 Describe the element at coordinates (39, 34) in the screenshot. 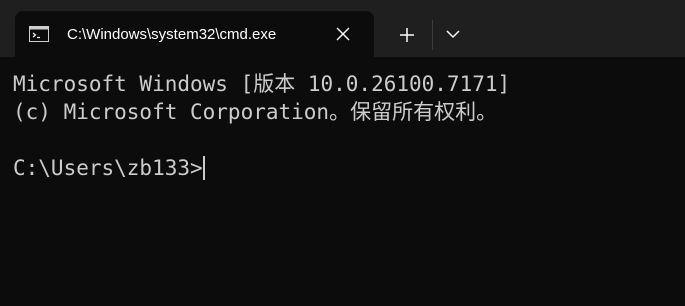

I see `terminal-icon` at that location.